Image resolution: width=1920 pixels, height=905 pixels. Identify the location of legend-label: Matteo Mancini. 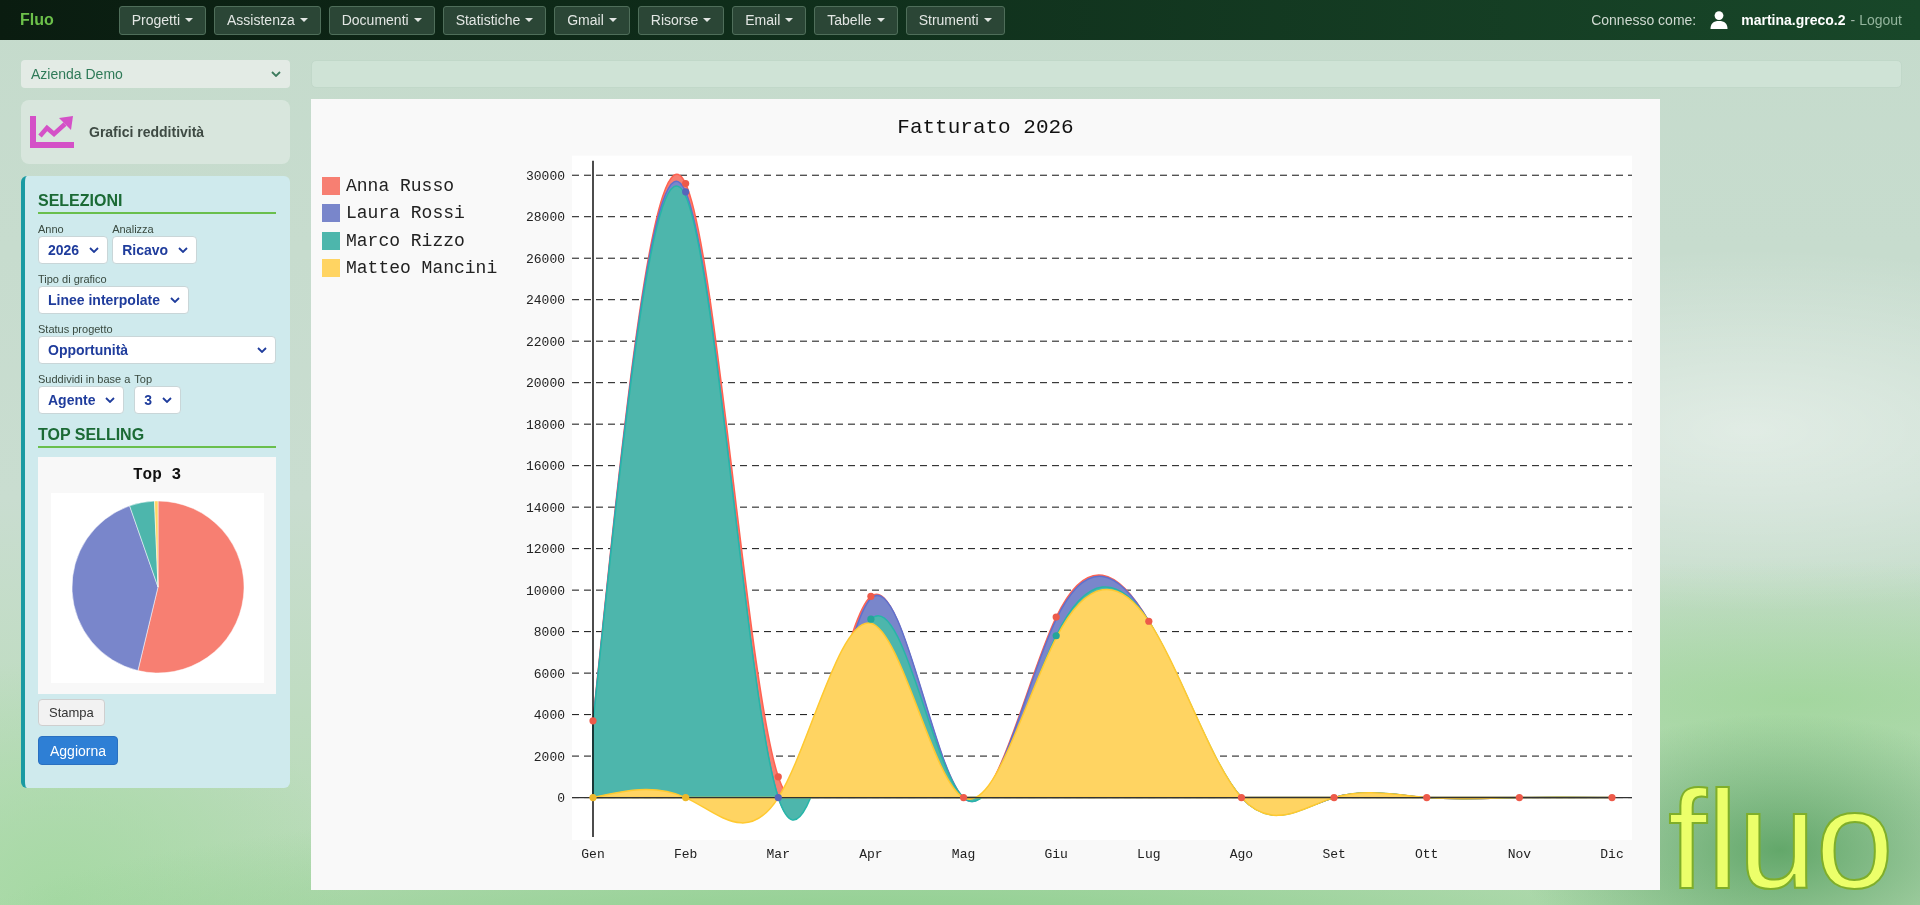
(422, 268).